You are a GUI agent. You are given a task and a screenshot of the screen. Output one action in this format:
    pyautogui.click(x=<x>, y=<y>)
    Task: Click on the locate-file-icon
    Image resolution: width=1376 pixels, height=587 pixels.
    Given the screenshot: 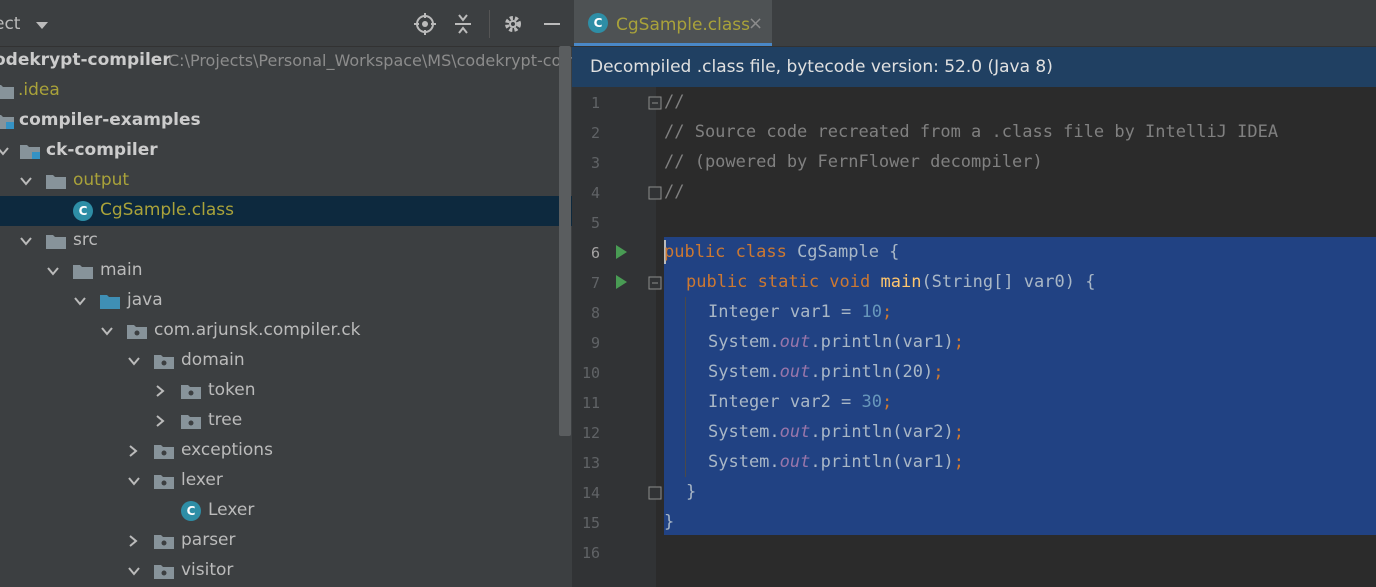 What is the action you would take?
    pyautogui.click(x=425, y=24)
    